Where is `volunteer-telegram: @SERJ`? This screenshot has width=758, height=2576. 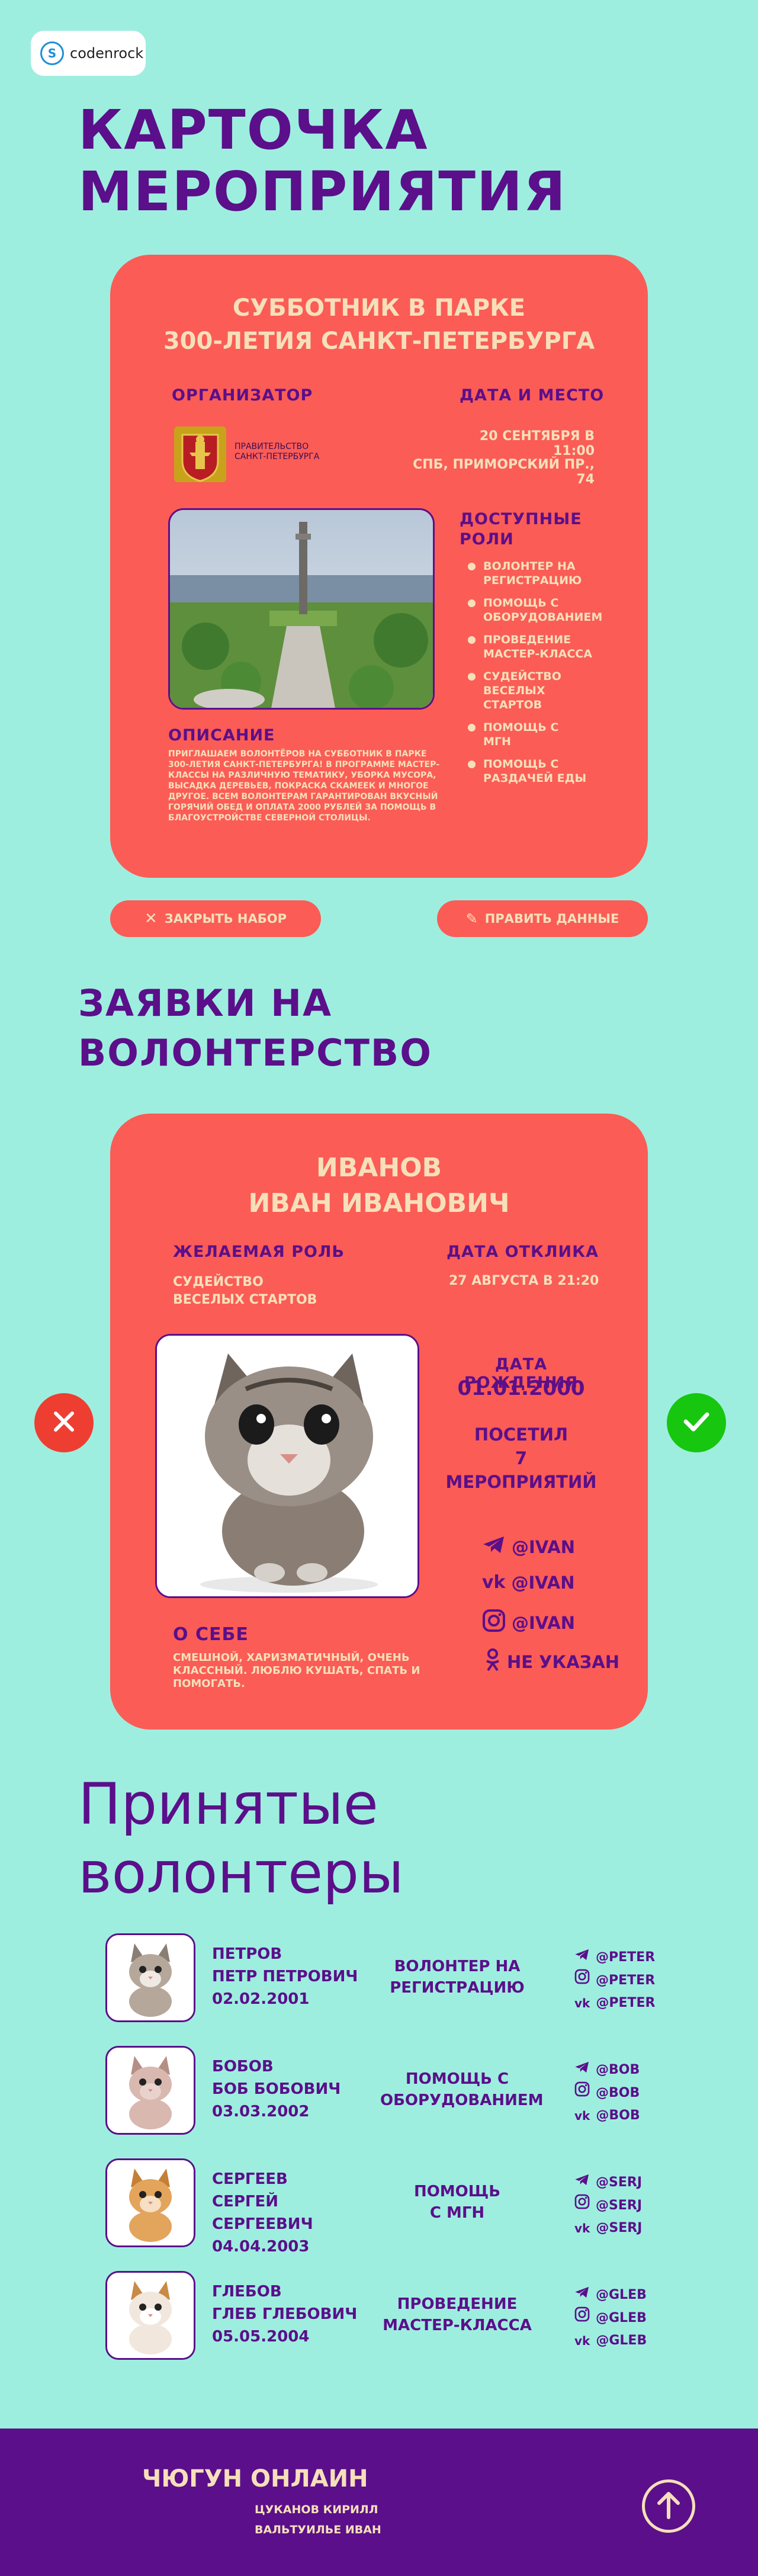
volunteer-telegram: @SERJ is located at coordinates (608, 2182).